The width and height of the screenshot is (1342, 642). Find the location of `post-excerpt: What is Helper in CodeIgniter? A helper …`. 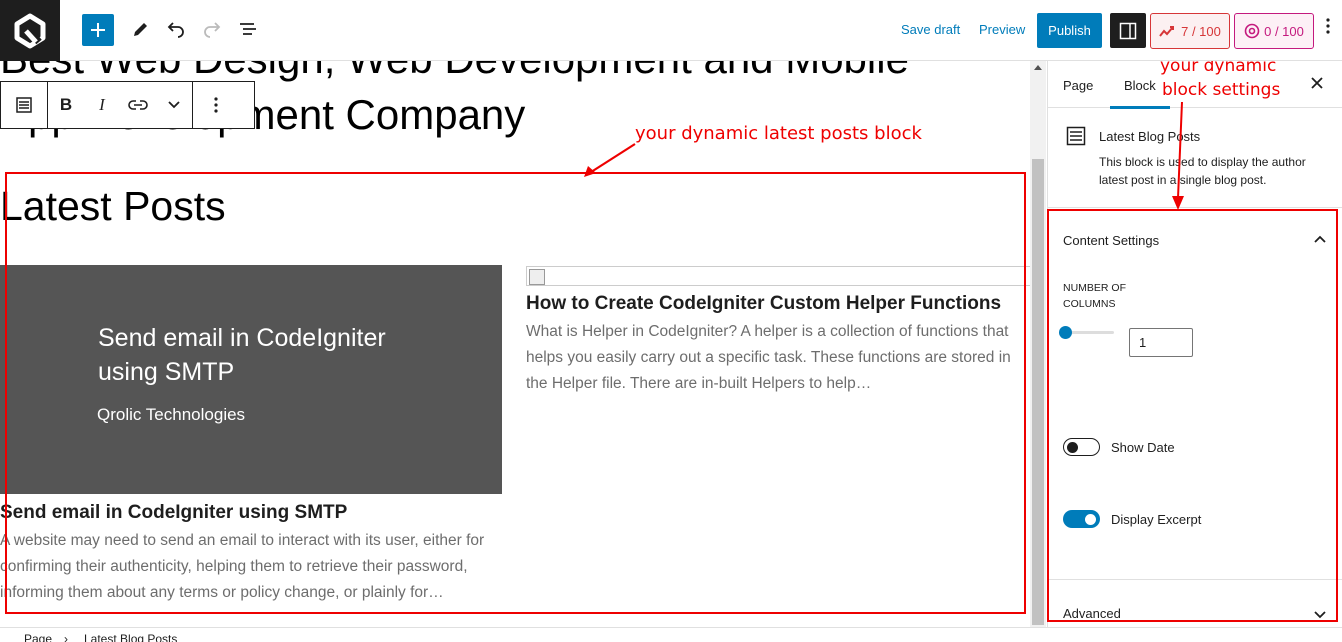

post-excerpt: What is Helper in CodeIgniter? A helper … is located at coordinates (768, 357).